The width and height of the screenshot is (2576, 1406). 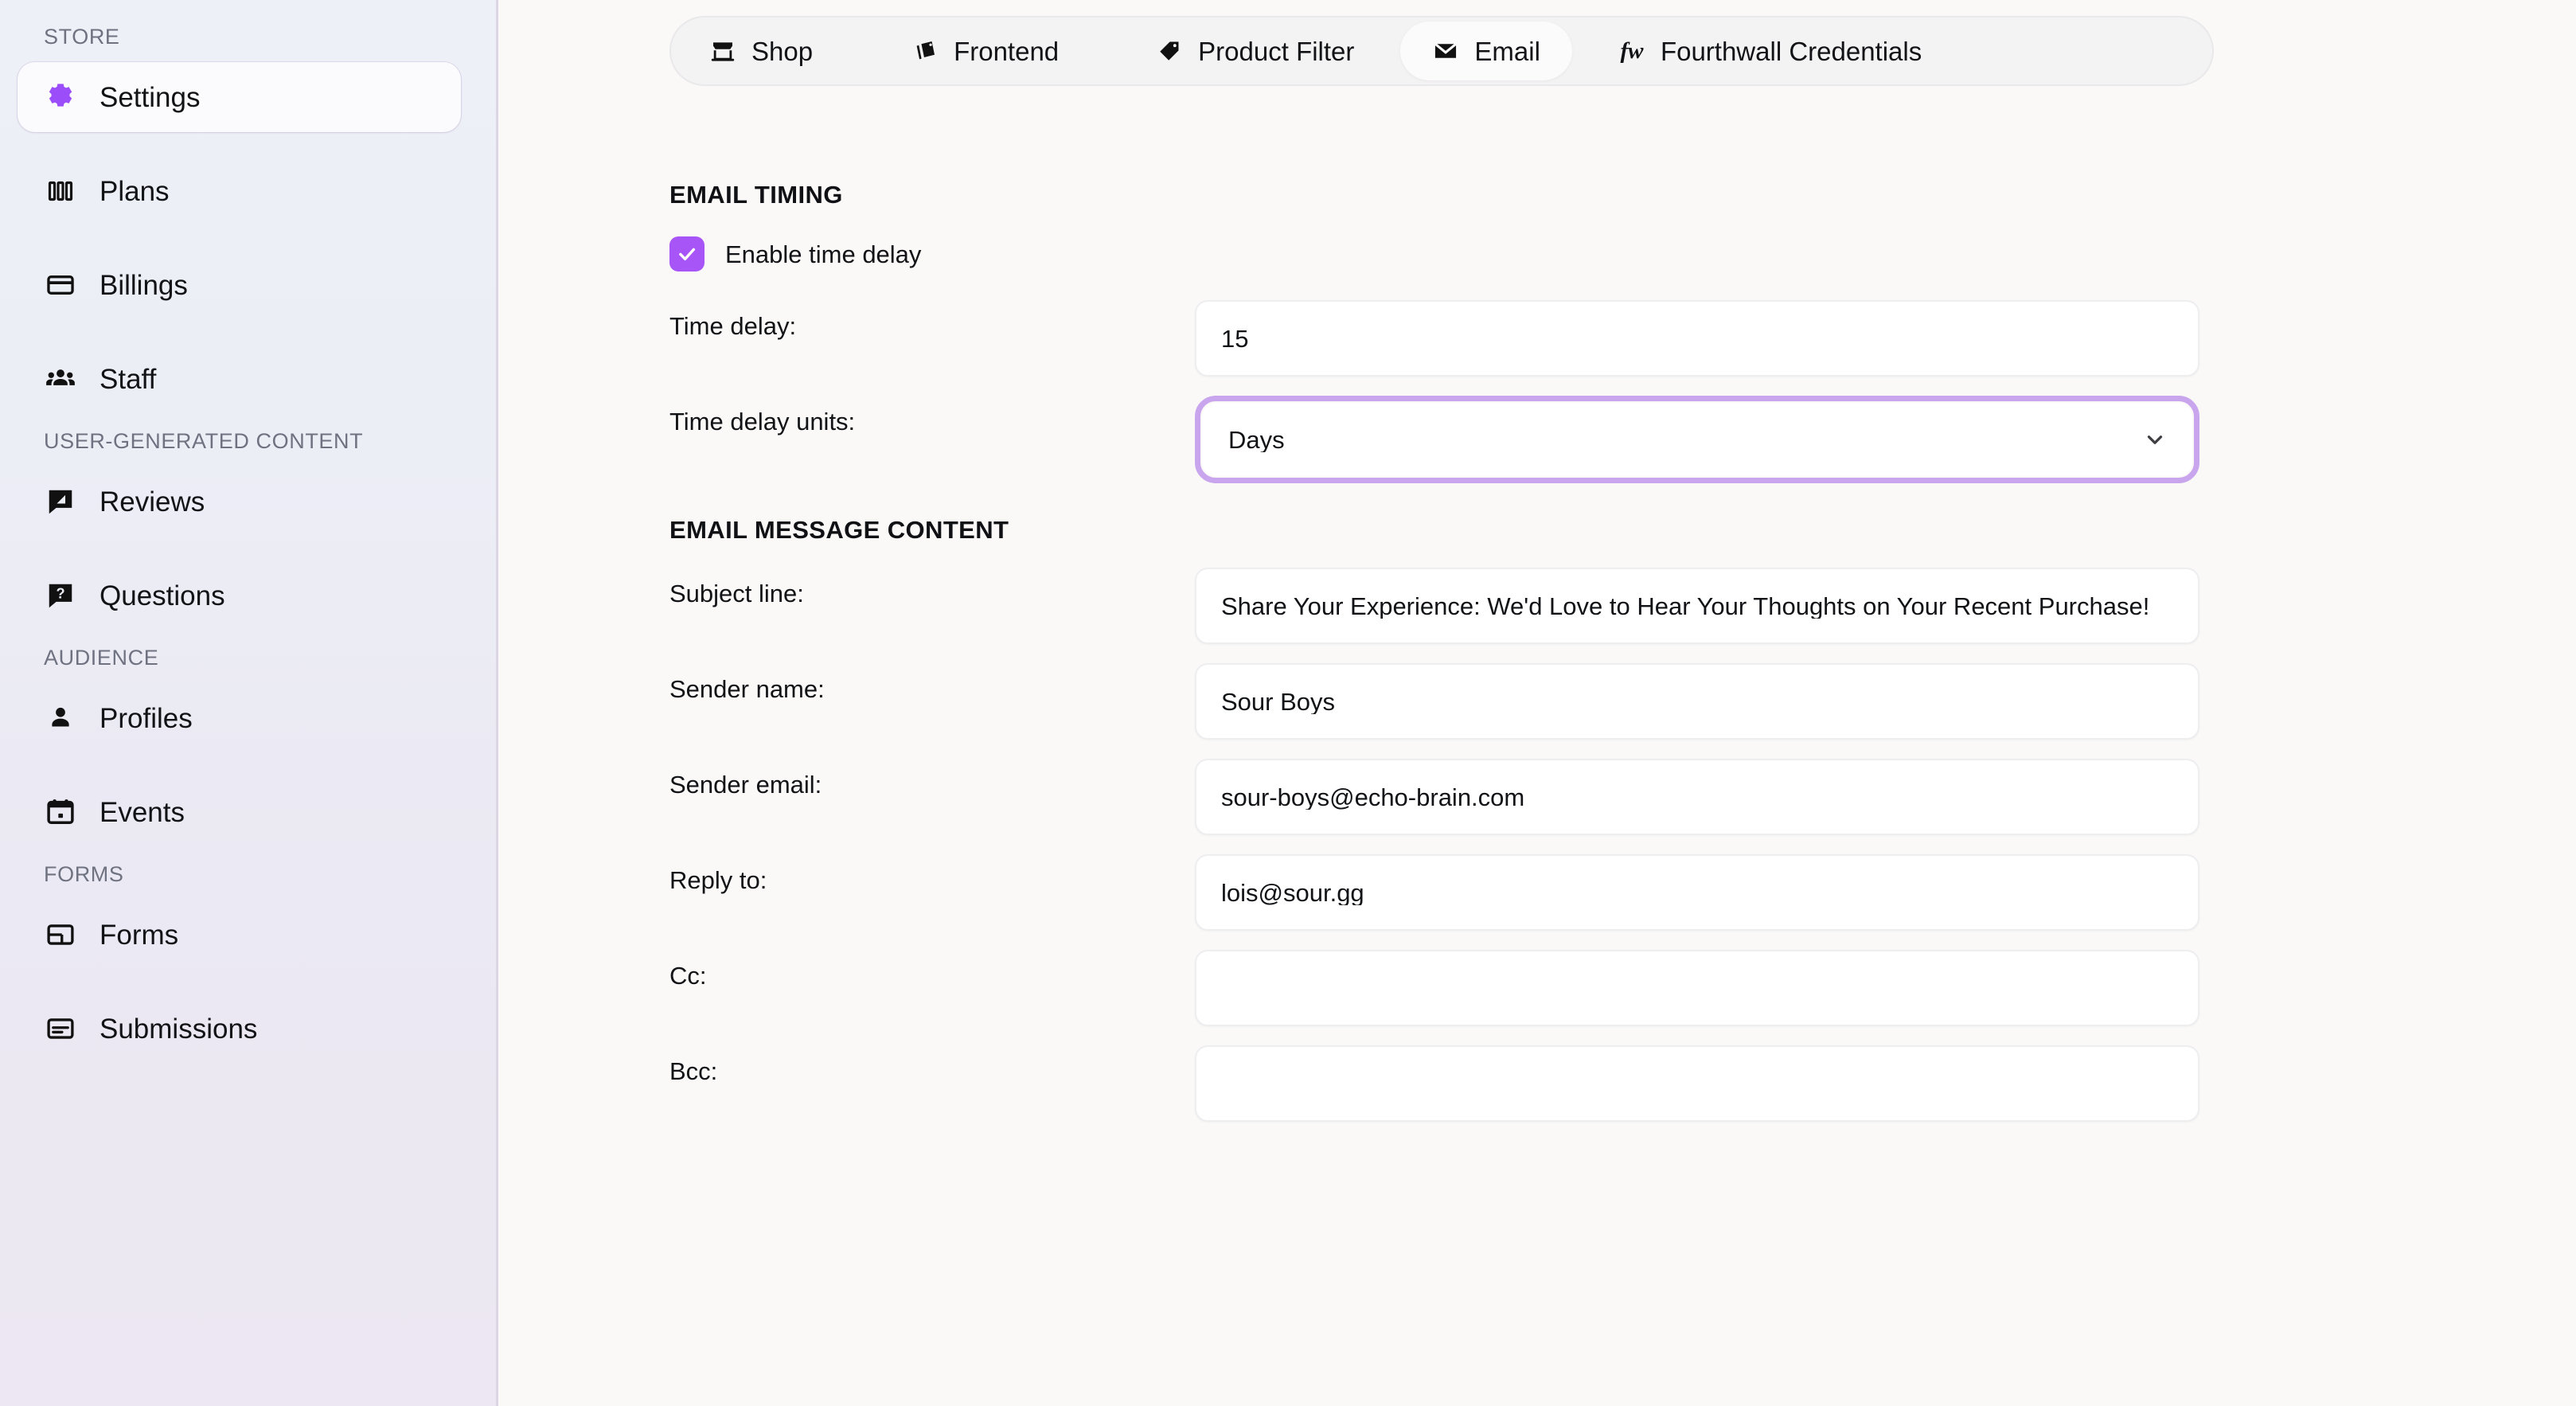 What do you see at coordinates (135, 191) in the screenshot?
I see `sidebar-item-label: Plans` at bounding box center [135, 191].